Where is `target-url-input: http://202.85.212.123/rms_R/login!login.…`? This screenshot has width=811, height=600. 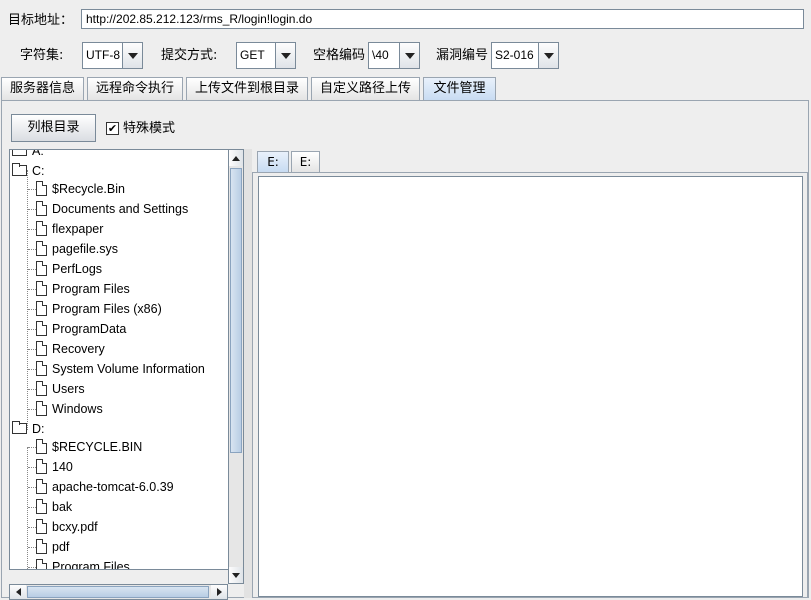
target-url-input: http://202.85.212.123/rms_R/login!login.… is located at coordinates (442, 19).